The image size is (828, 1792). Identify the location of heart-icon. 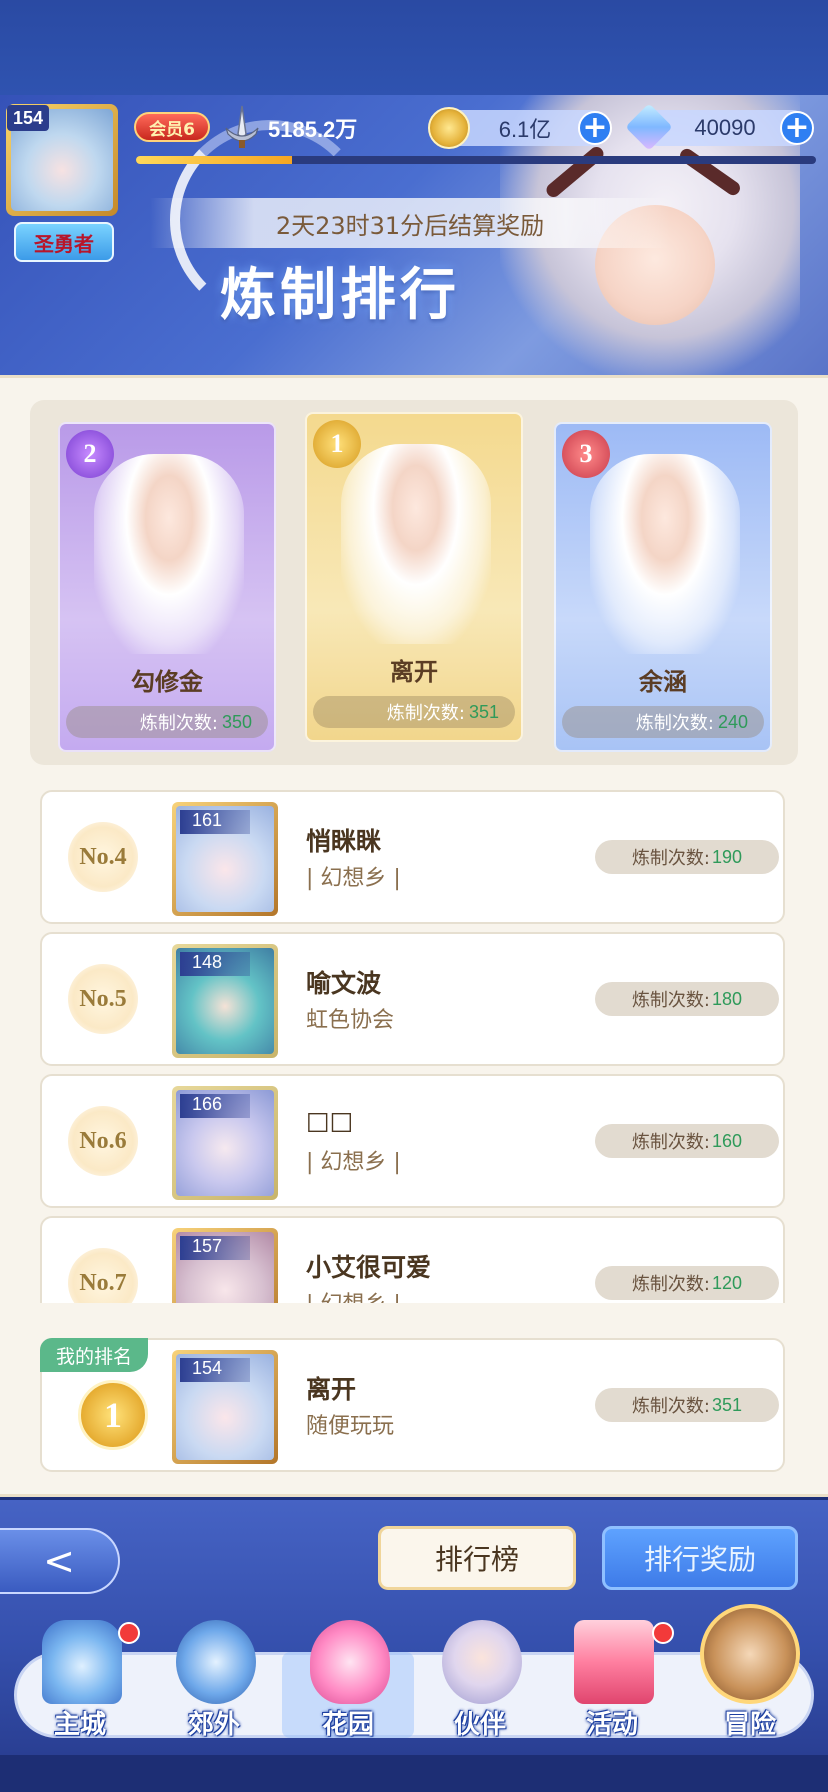
(350, 1662).